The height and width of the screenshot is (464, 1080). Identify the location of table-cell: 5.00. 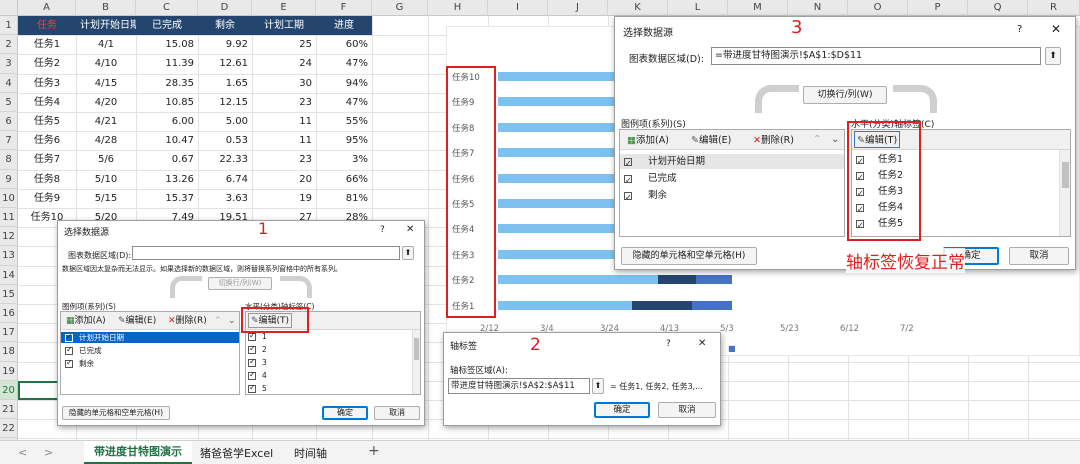
(225, 121).